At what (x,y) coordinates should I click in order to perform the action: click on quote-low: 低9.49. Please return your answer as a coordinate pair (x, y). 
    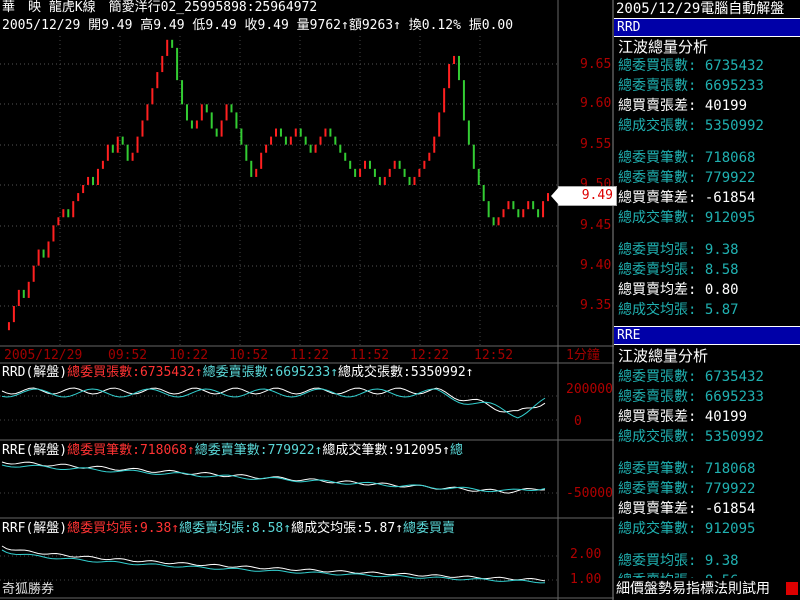
    Looking at the image, I should click on (214, 25).